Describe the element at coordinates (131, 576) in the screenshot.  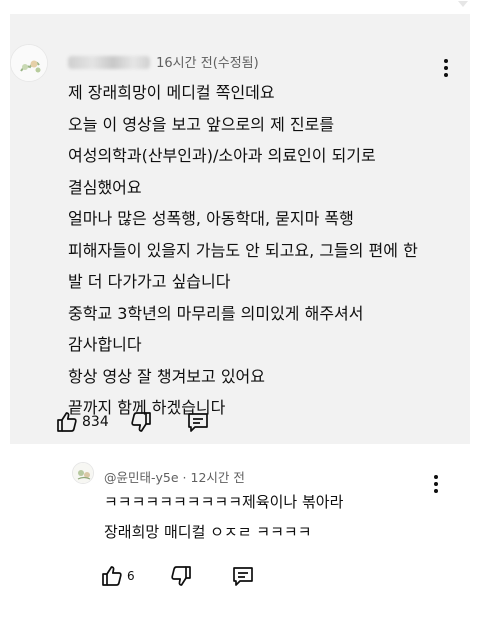
I see `like-count: 6` at that location.